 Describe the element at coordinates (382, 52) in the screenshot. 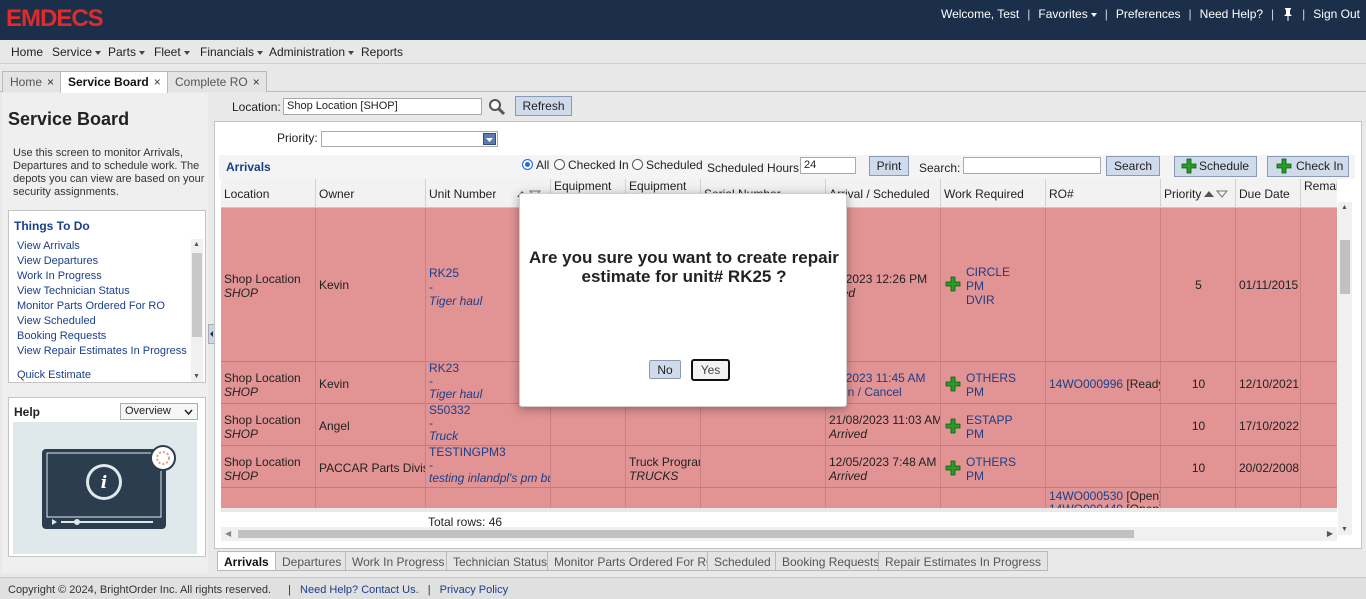

I see `menu-reports: Reports` at that location.